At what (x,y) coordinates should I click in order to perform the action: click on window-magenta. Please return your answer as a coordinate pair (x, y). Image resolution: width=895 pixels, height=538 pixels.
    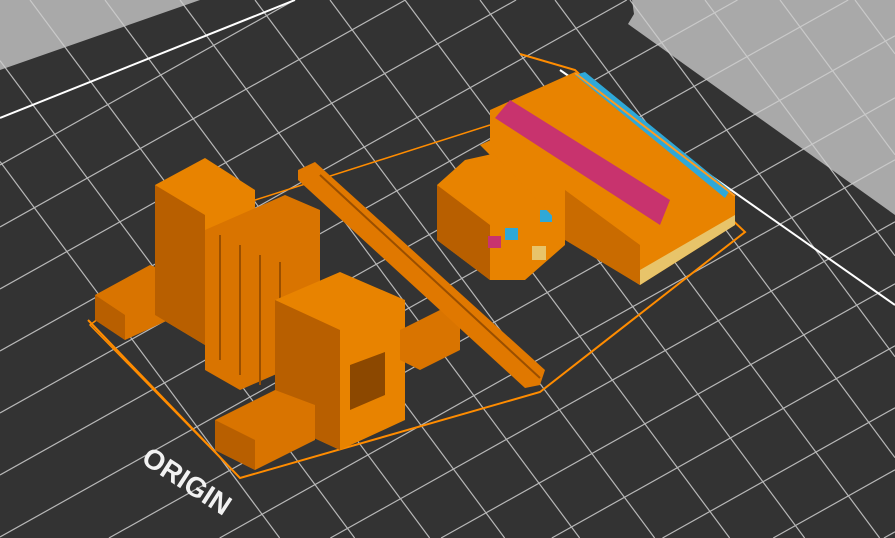
    Looking at the image, I should click on (494, 242).